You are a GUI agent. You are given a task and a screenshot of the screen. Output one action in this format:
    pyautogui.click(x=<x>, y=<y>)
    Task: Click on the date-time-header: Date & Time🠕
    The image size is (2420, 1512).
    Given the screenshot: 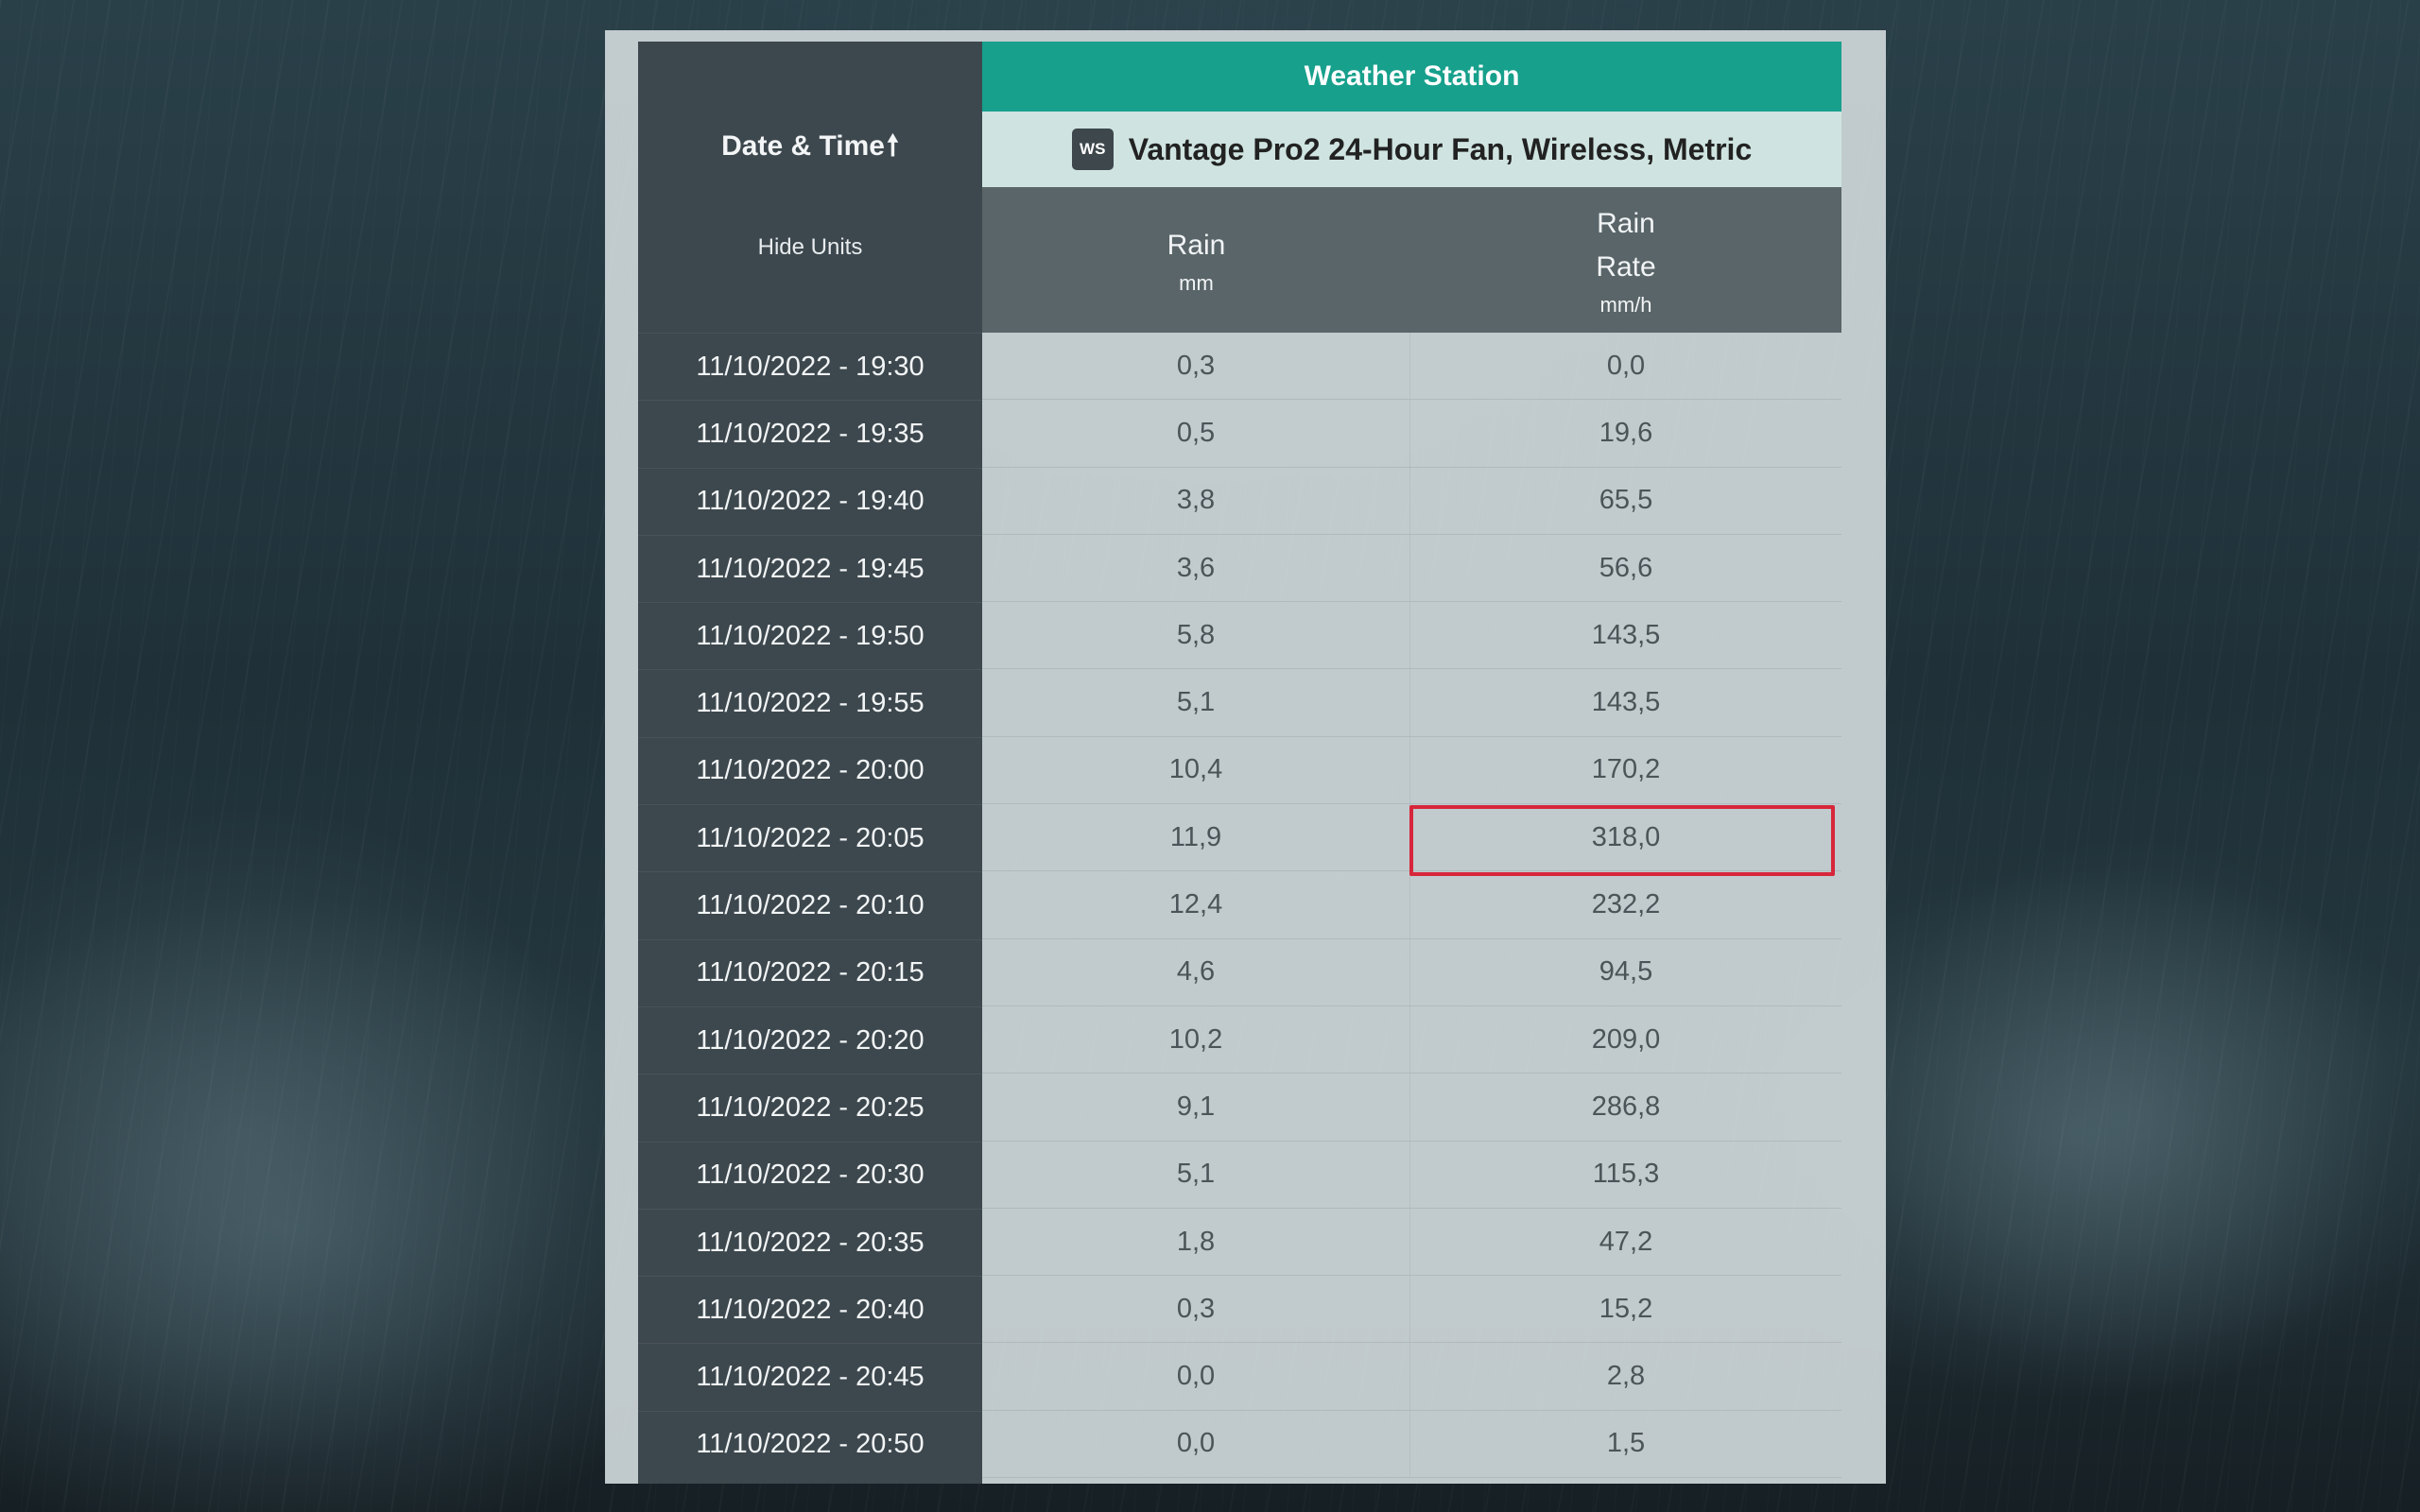 What is the action you would take?
    pyautogui.click(x=810, y=149)
    